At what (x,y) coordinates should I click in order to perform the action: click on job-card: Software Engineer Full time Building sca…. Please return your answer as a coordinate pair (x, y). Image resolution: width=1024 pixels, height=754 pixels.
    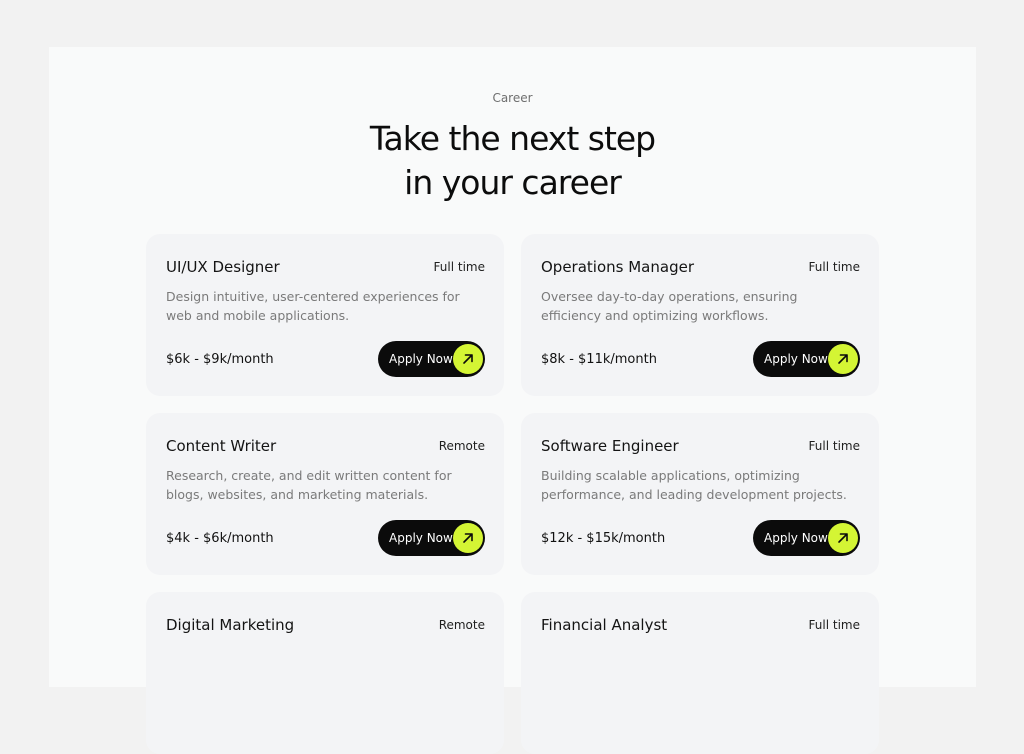
    Looking at the image, I should click on (700, 494).